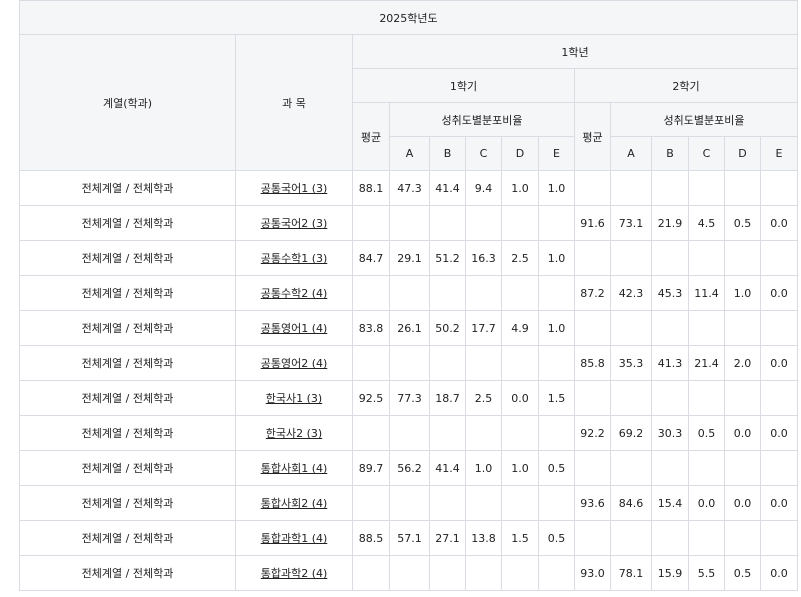 The image size is (801, 597). Describe the element at coordinates (670, 573) in the screenshot. I see `semester2-distribution-cell: 15.9` at that location.